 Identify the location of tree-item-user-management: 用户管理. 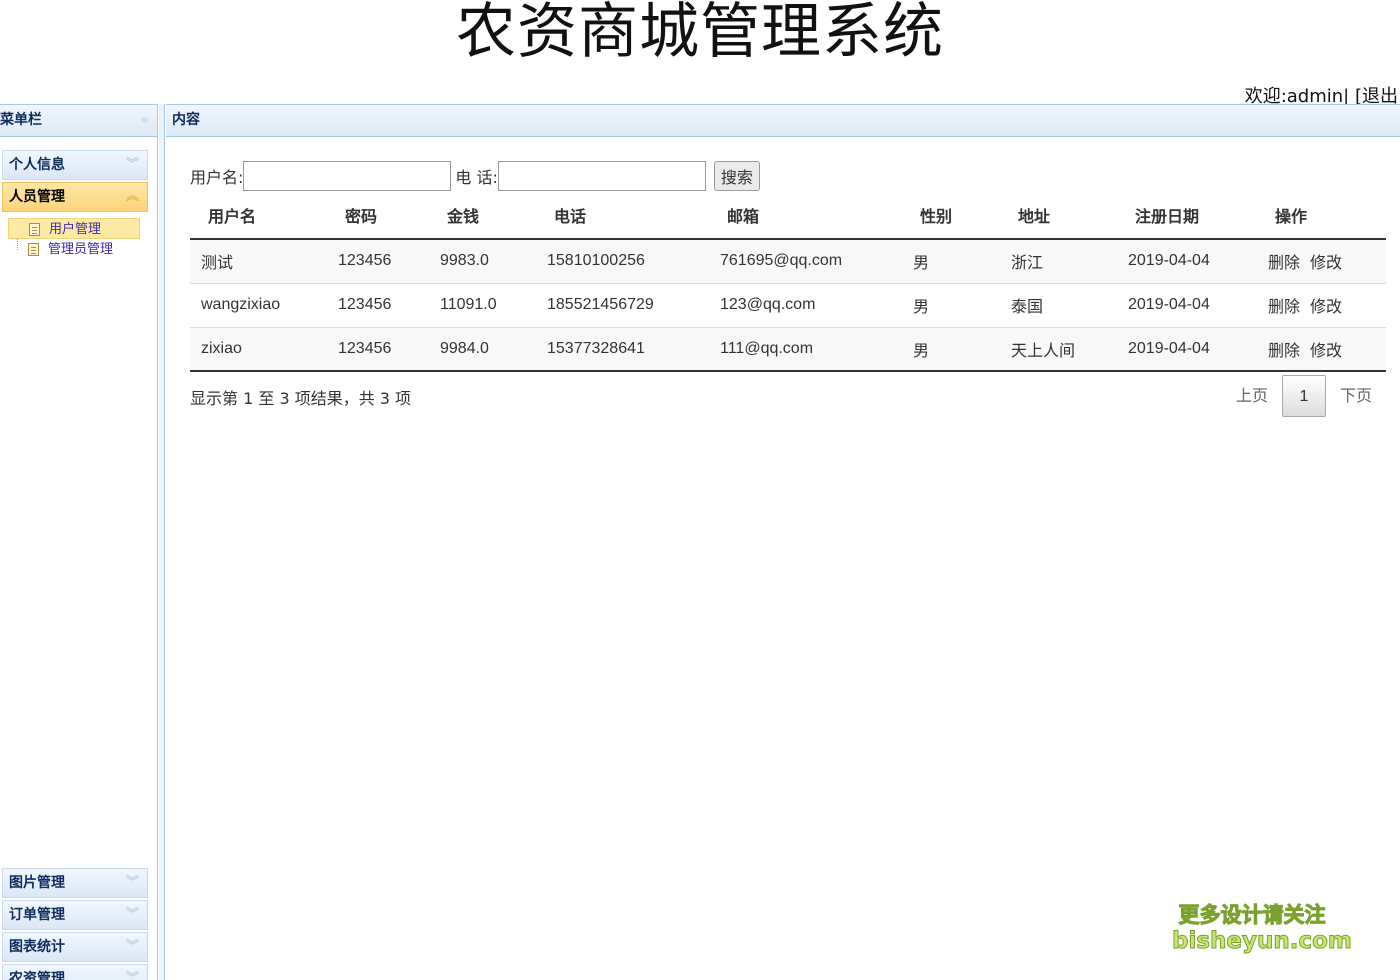
(74, 228).